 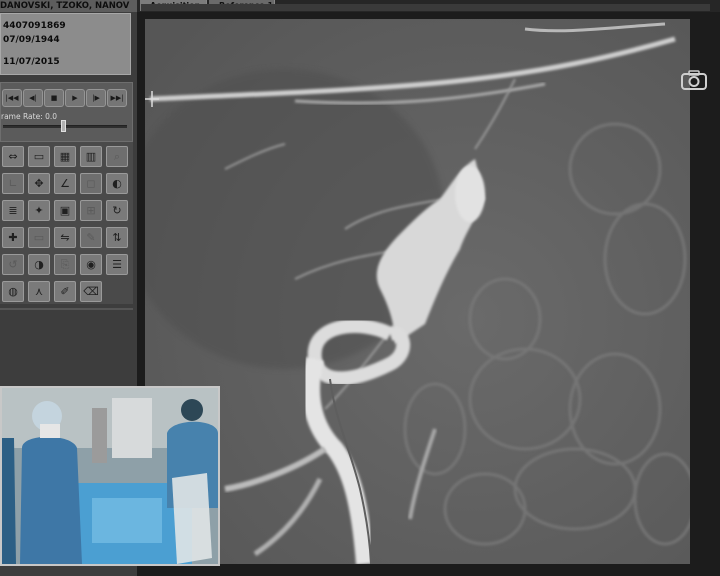 What do you see at coordinates (31, 40) in the screenshot?
I see `patient-dob: 07/09/1944` at bounding box center [31, 40].